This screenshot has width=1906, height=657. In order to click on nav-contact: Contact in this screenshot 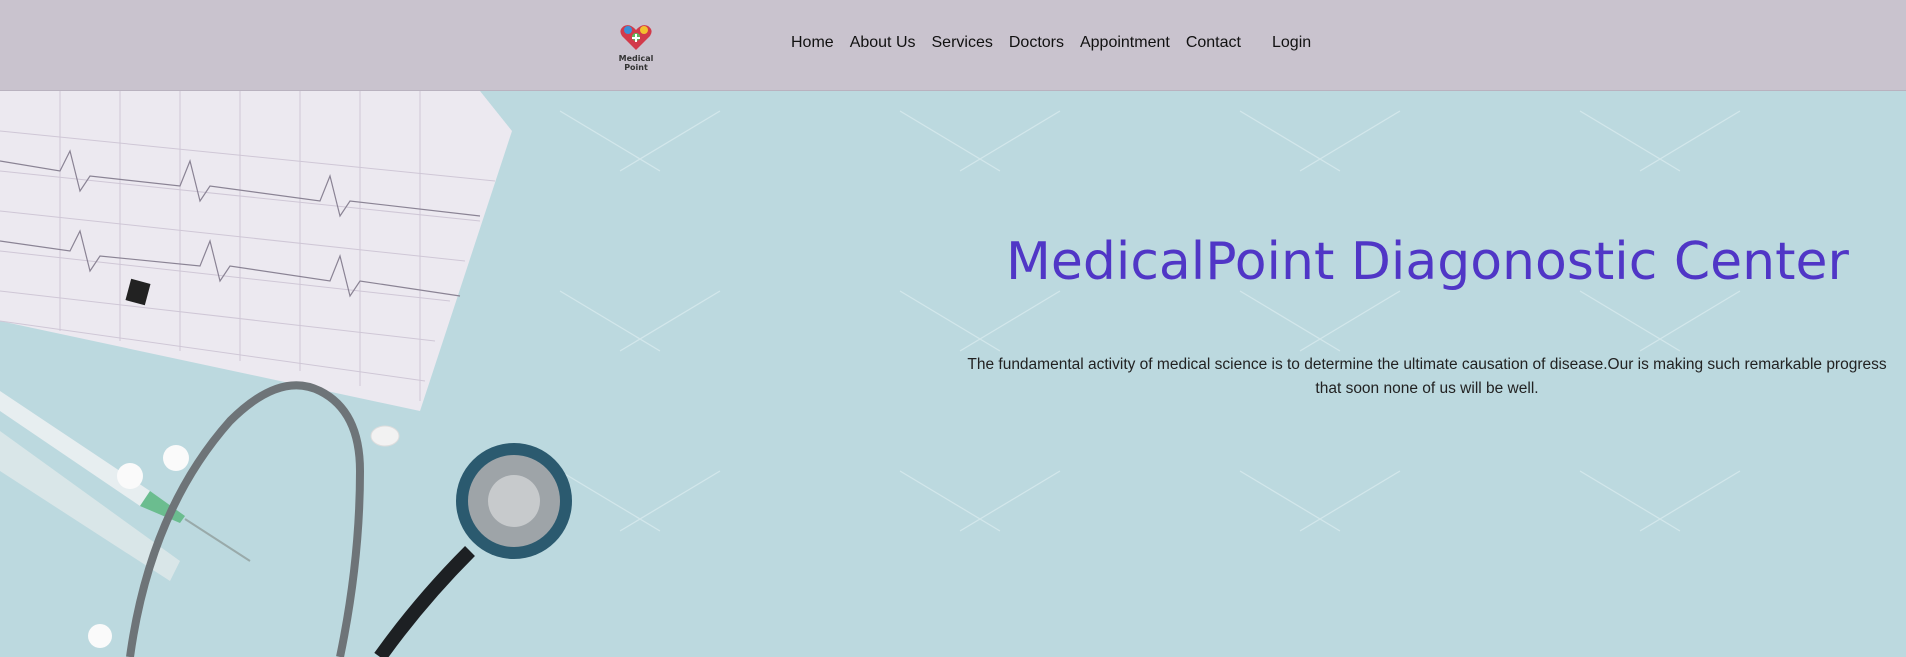, I will do `click(1213, 43)`.